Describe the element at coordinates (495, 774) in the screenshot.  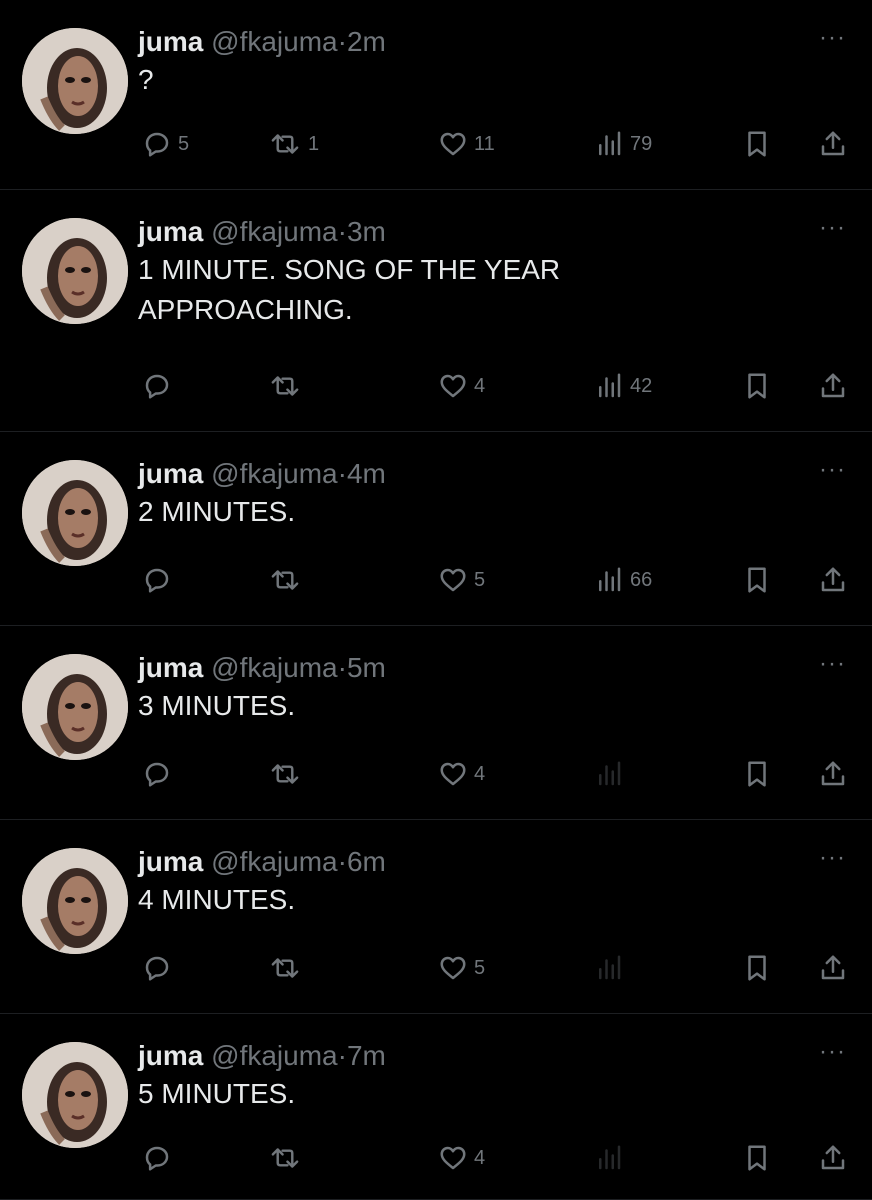
I see `tweet-actions: 4` at that location.